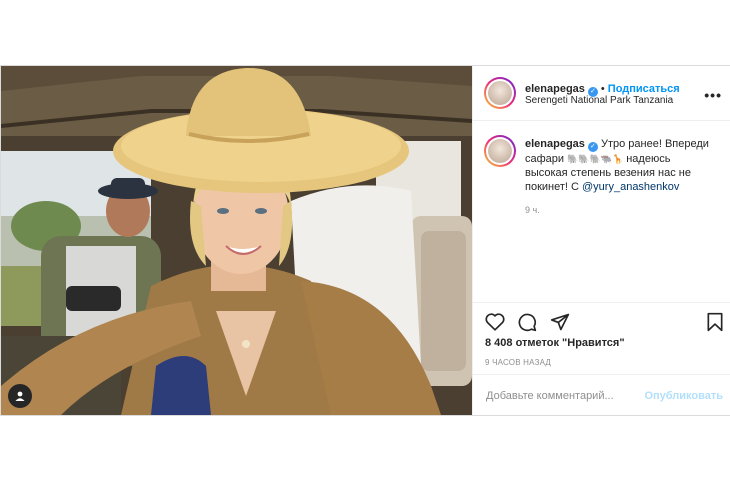  Describe the element at coordinates (599, 100) in the screenshot. I see `location-link: Serengeti National Park Tanzania` at that location.